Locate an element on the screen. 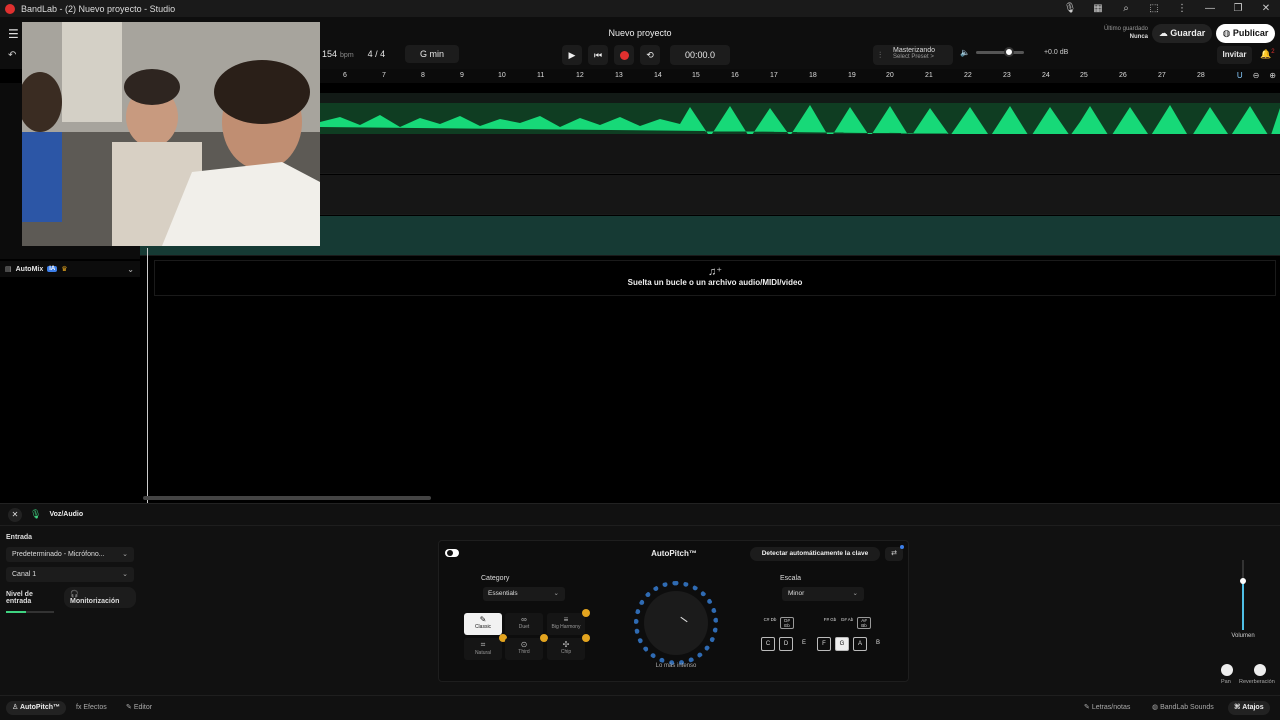 This screenshot has height=720, width=1280. project-name: Nuevo proyecto is located at coordinates (640, 33).